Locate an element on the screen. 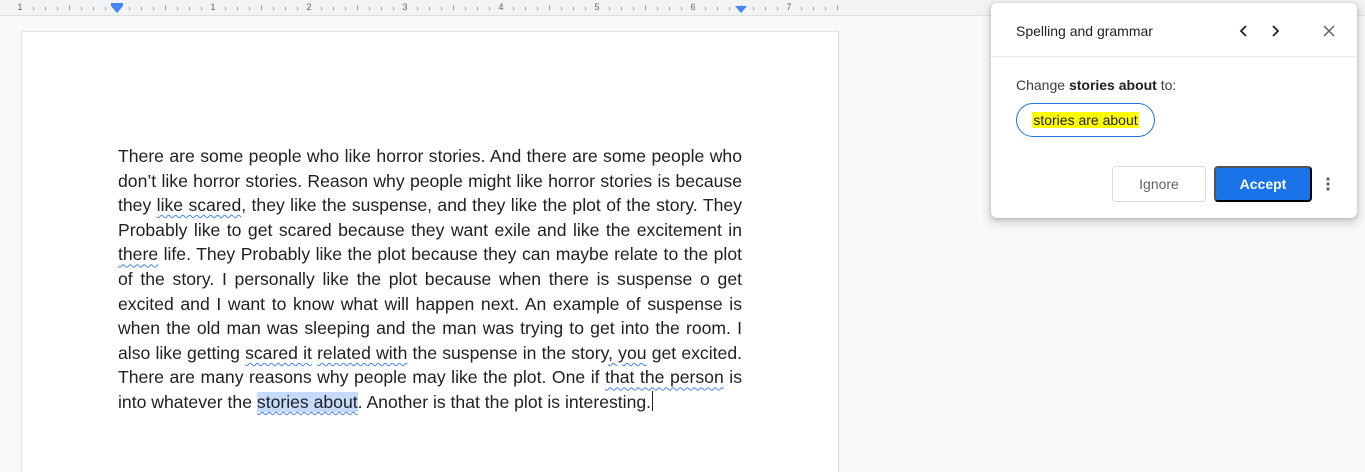 The height and width of the screenshot is (472, 1365). ruler-number: 2 is located at coordinates (309, 7).